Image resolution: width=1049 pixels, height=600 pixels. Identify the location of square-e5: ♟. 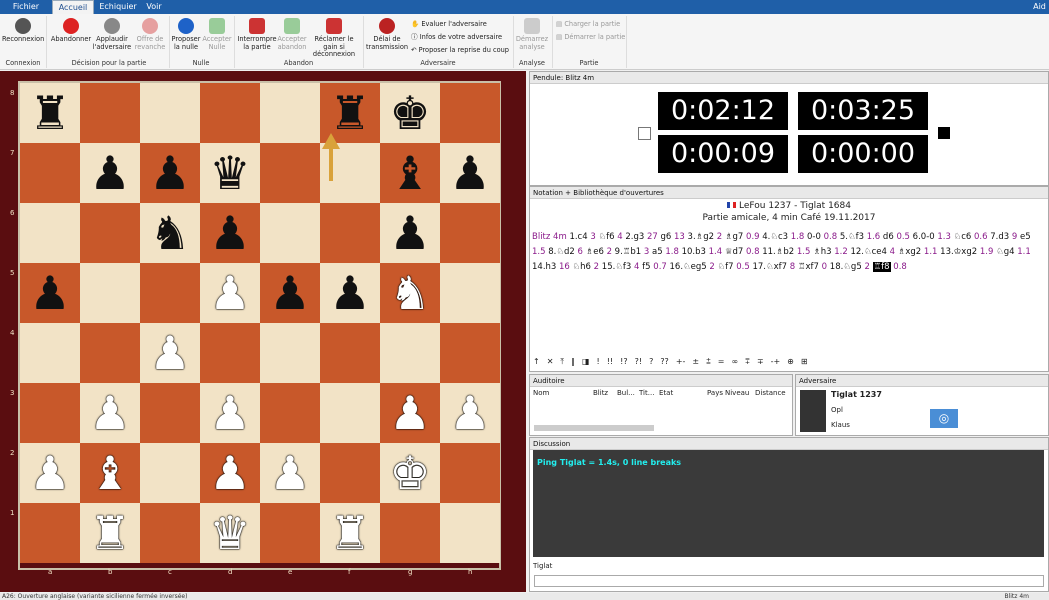
(290, 293).